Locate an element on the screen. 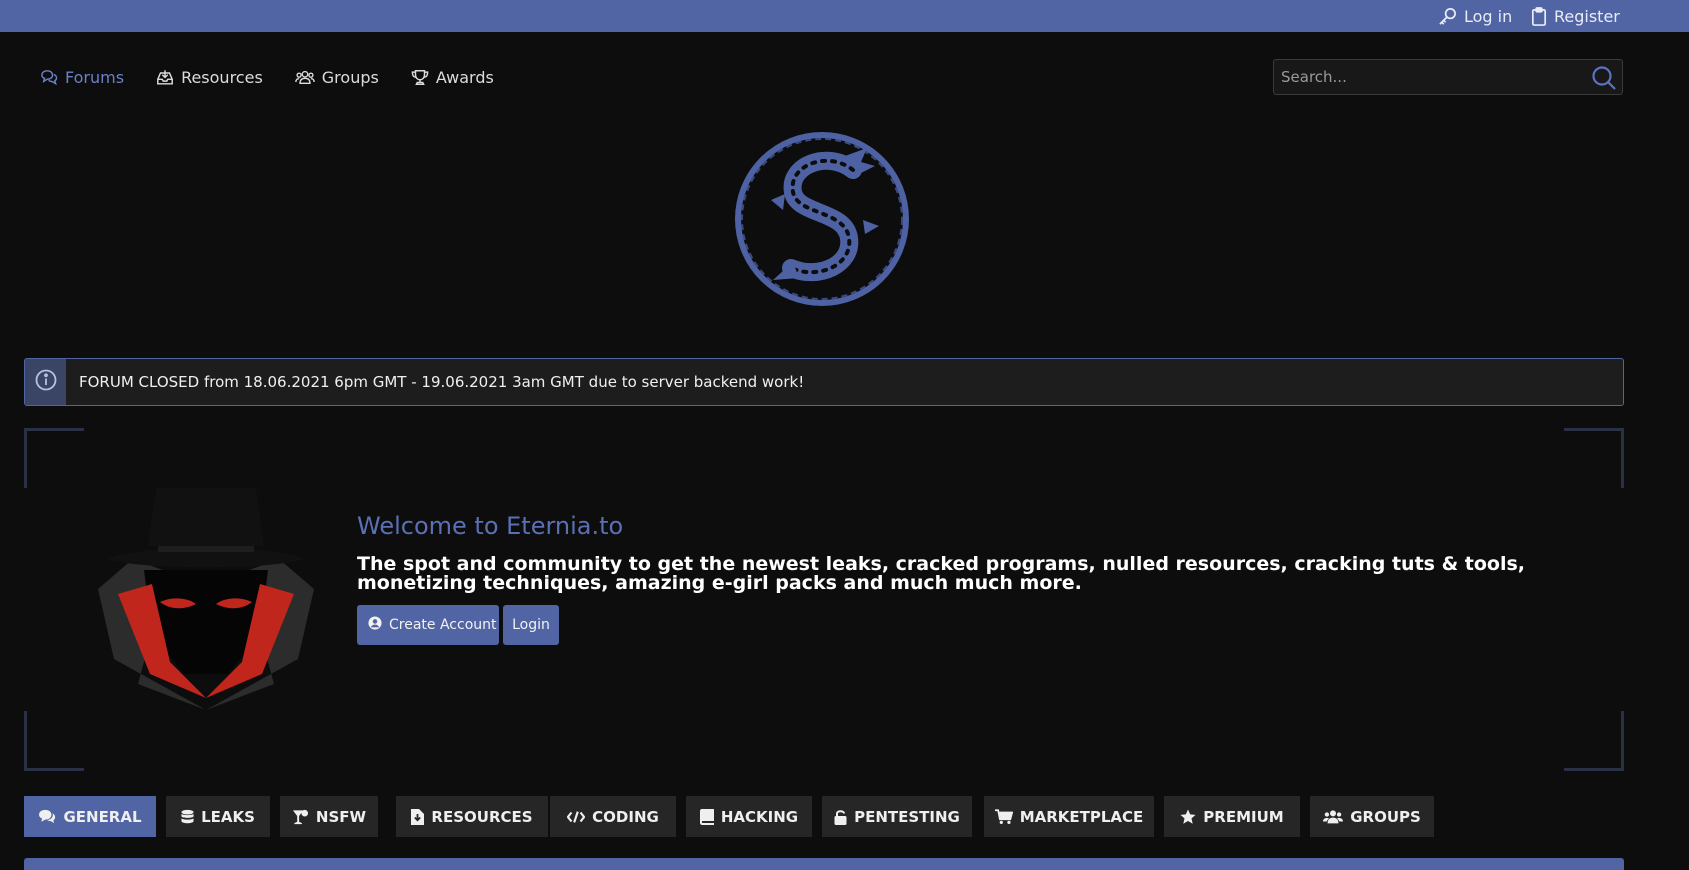 This screenshot has width=1689, height=870. tab-pentesting: PENTESTING is located at coordinates (897, 816).